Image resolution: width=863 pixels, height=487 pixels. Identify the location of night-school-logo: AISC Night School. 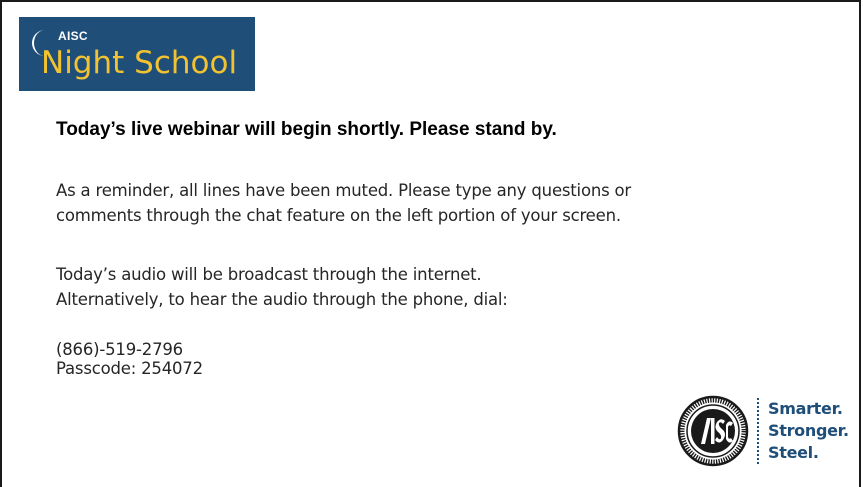
(137, 54).